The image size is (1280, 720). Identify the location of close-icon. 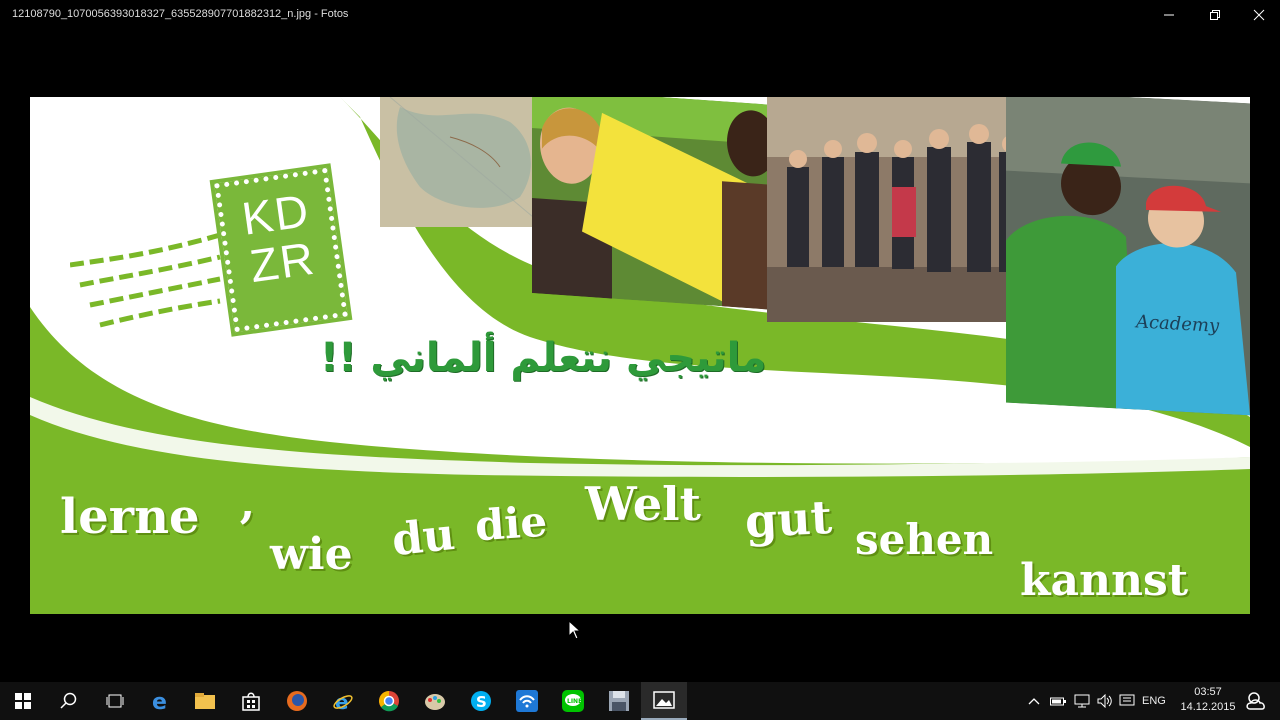
(1259, 15).